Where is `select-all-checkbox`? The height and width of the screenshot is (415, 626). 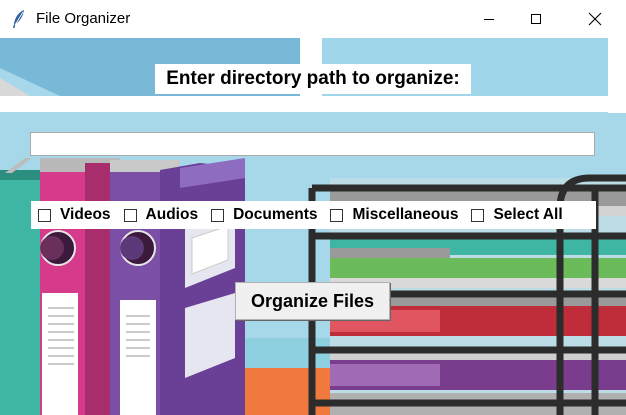 select-all-checkbox is located at coordinates (478, 215).